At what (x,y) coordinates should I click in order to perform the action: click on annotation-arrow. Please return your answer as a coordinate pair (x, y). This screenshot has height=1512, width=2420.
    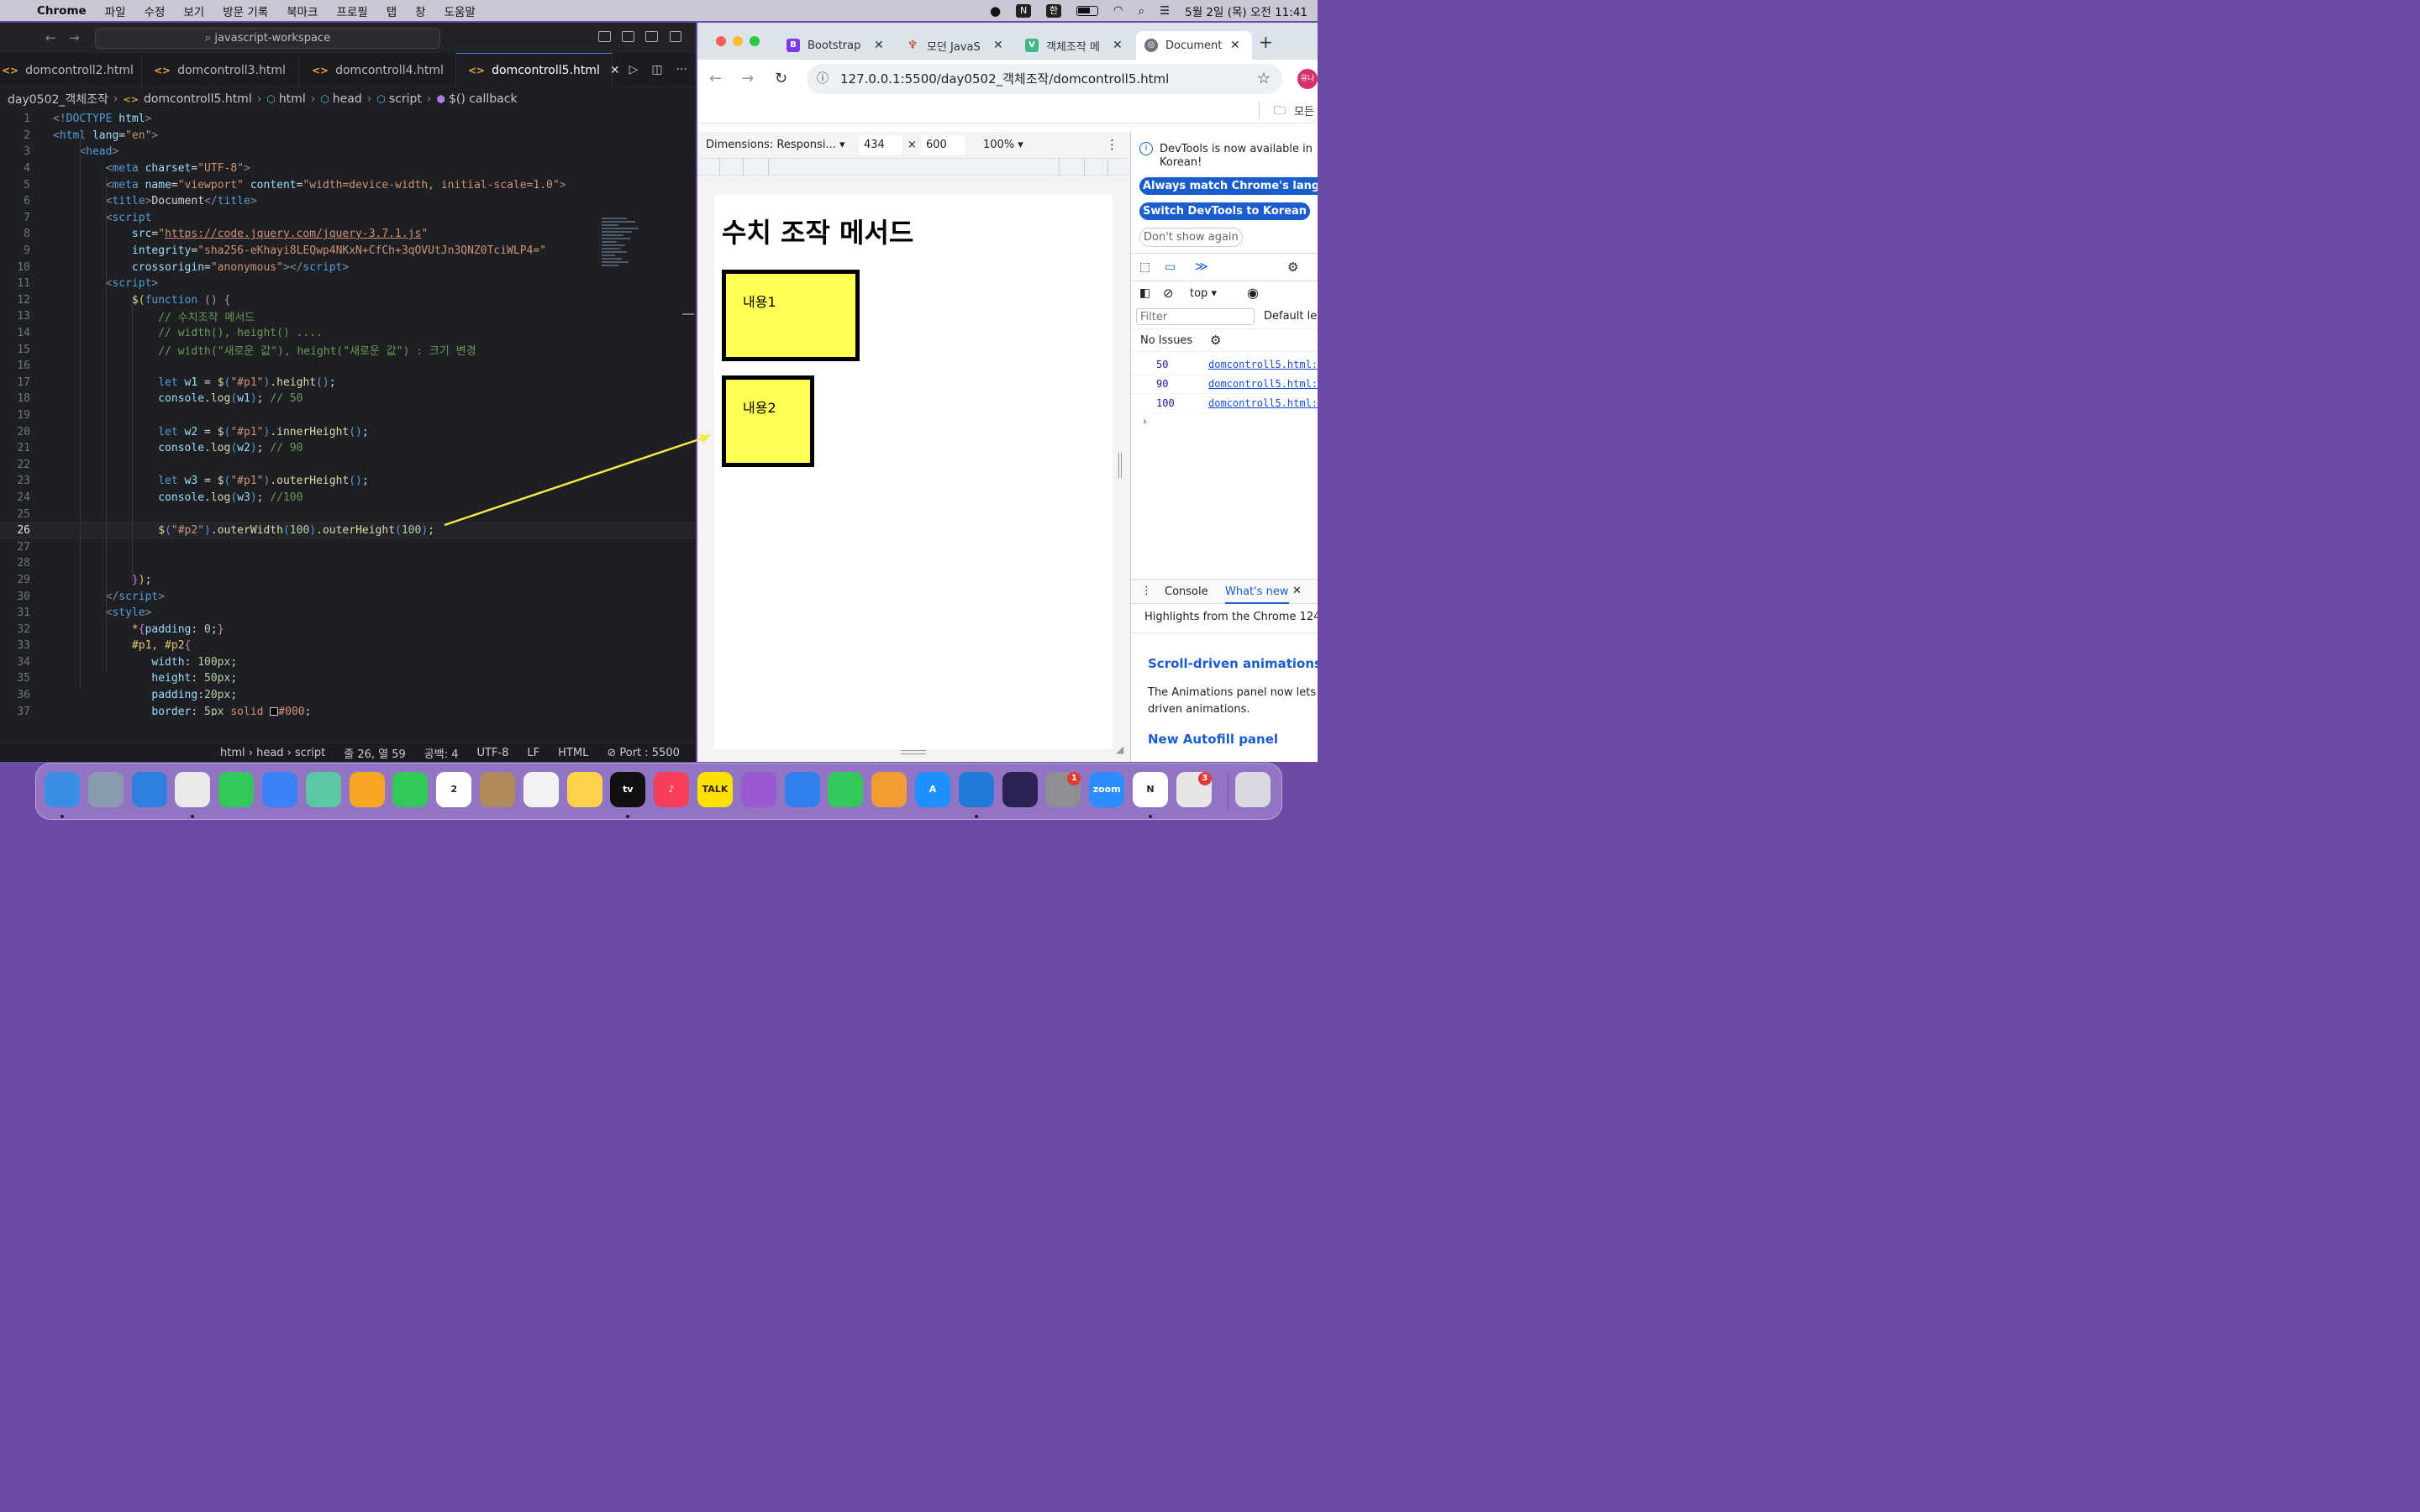
    Looking at the image, I should click on (577, 480).